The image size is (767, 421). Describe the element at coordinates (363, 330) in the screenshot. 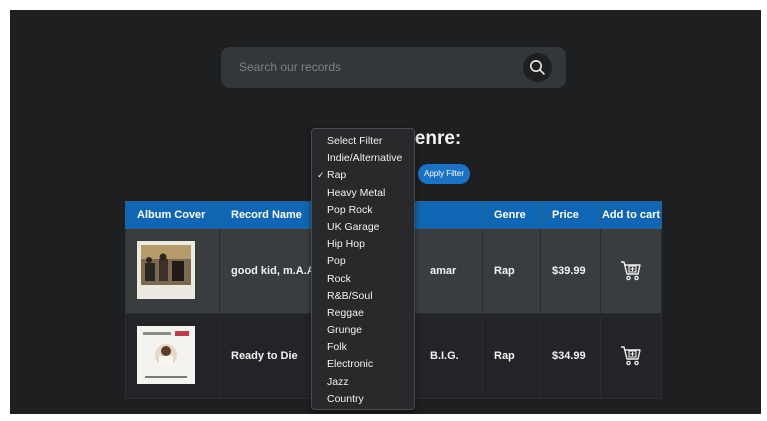

I see `filter-option-grunge: Grunge` at that location.